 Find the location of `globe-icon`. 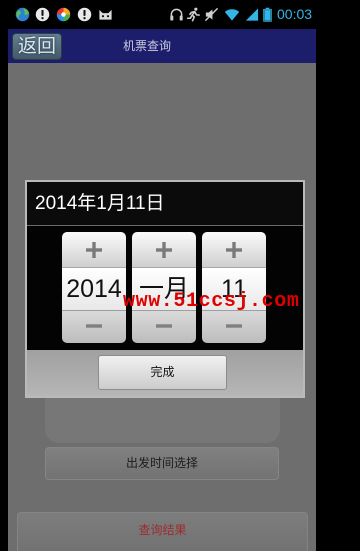

globe-icon is located at coordinates (22, 14).